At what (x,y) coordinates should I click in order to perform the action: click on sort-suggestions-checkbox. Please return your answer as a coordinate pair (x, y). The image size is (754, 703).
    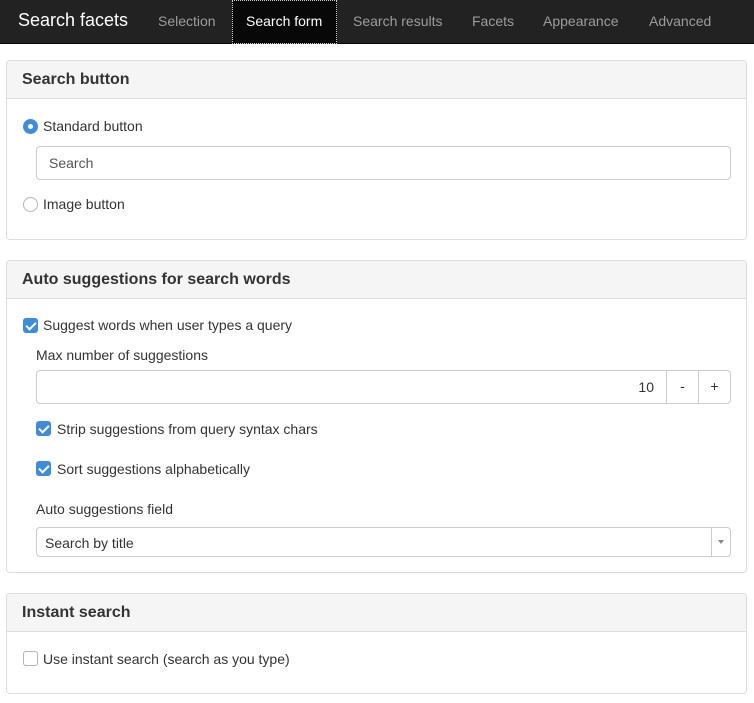
    Looking at the image, I should click on (43, 468).